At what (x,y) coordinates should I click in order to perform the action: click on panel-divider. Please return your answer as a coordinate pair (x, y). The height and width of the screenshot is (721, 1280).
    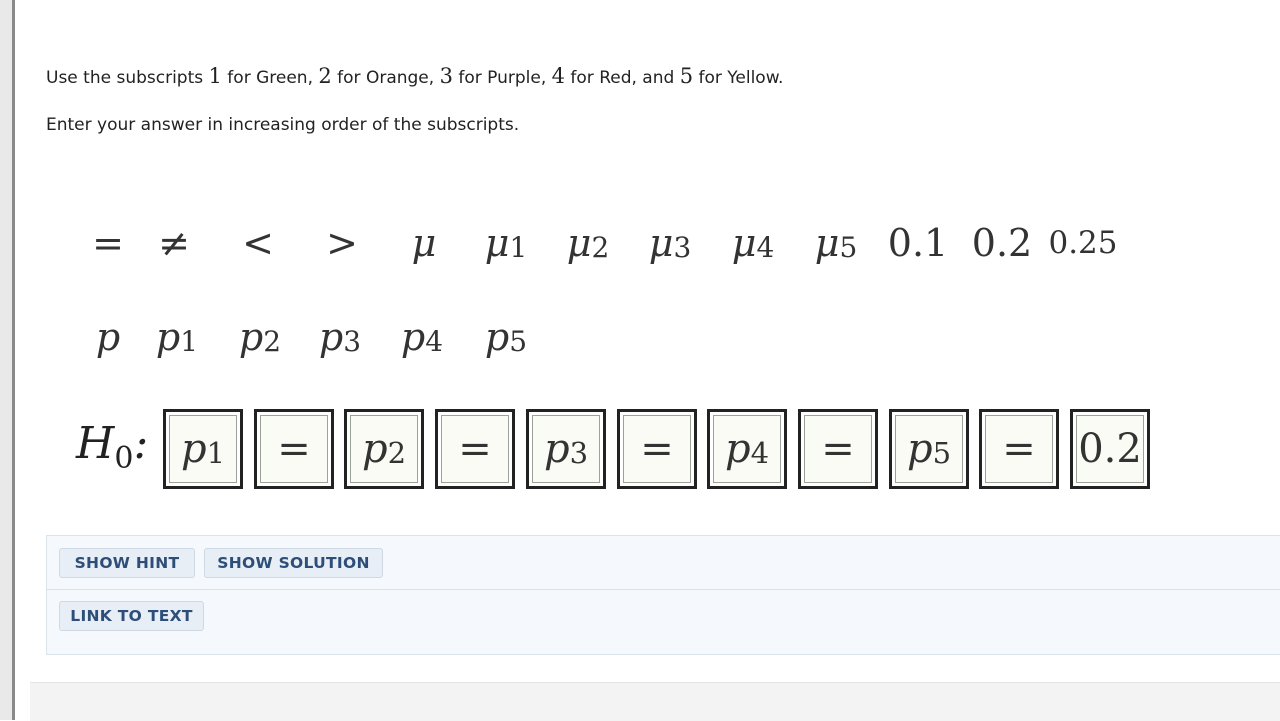
    Looking at the image, I should click on (663, 589).